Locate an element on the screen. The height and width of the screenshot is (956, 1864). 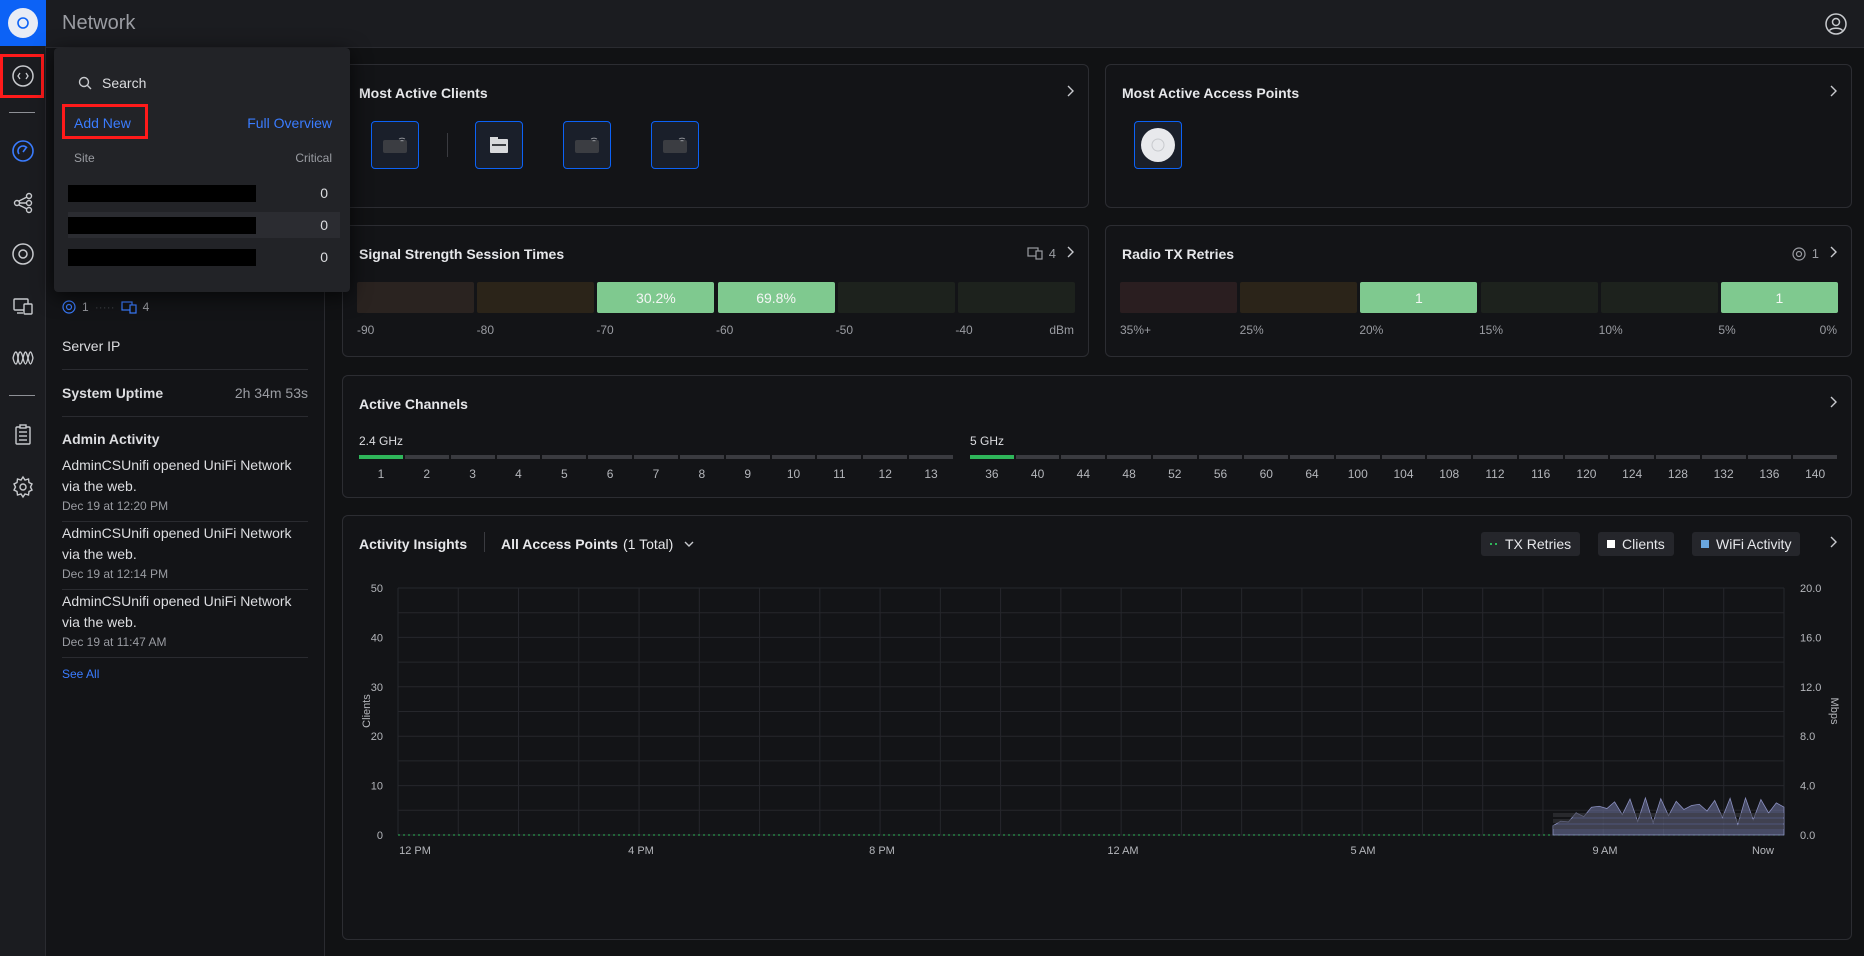
ubiquiti-logo is located at coordinates (23, 23).